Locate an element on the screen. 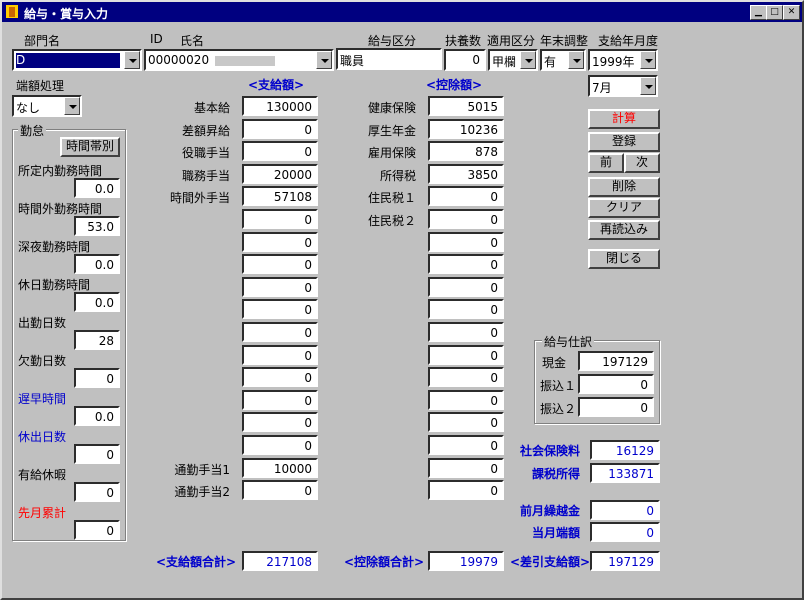 This screenshot has width=804, height=600. breakdown-title: 給与仕訳 is located at coordinates (568, 341).